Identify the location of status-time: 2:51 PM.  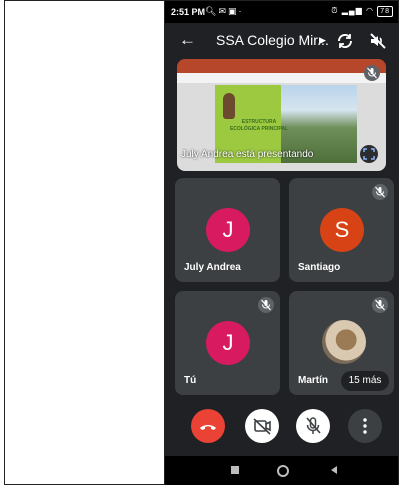
(188, 12).